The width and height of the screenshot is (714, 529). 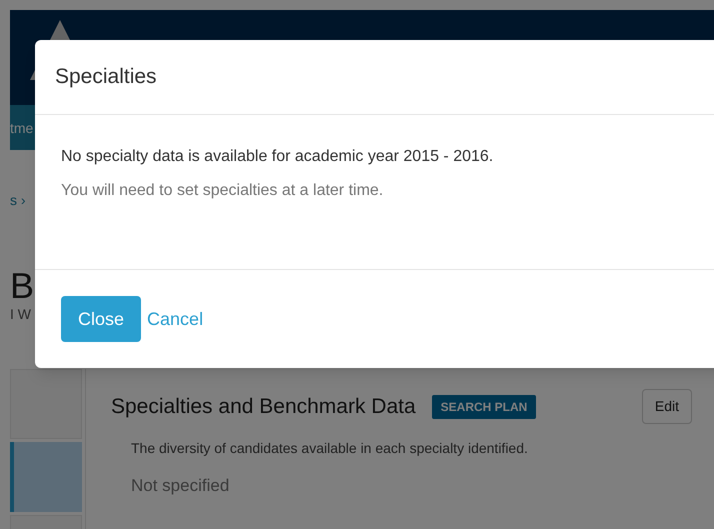 What do you see at coordinates (277, 157) in the screenshot?
I see `dialog-message: No specialty data is available for academic year 2015 - 2016.` at bounding box center [277, 157].